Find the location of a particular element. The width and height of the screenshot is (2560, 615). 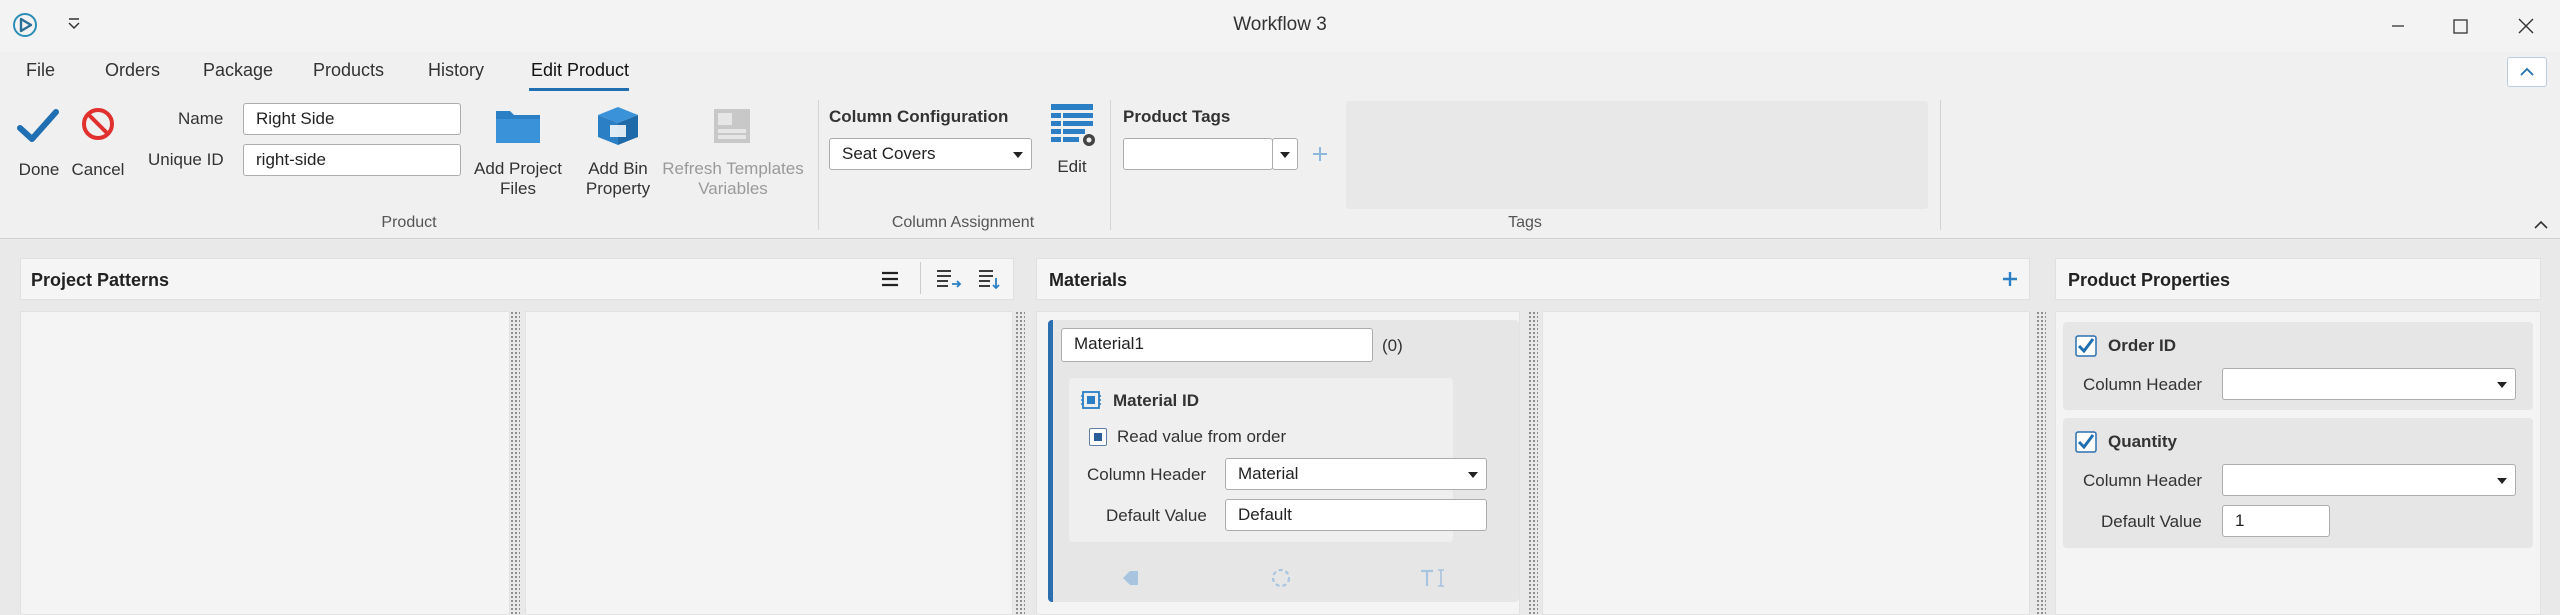

product-properties-title: Product Properties is located at coordinates (2149, 280).